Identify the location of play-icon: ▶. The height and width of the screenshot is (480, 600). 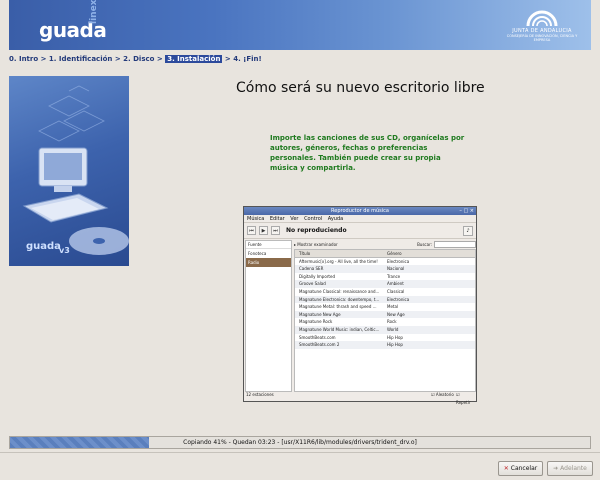
(263, 230).